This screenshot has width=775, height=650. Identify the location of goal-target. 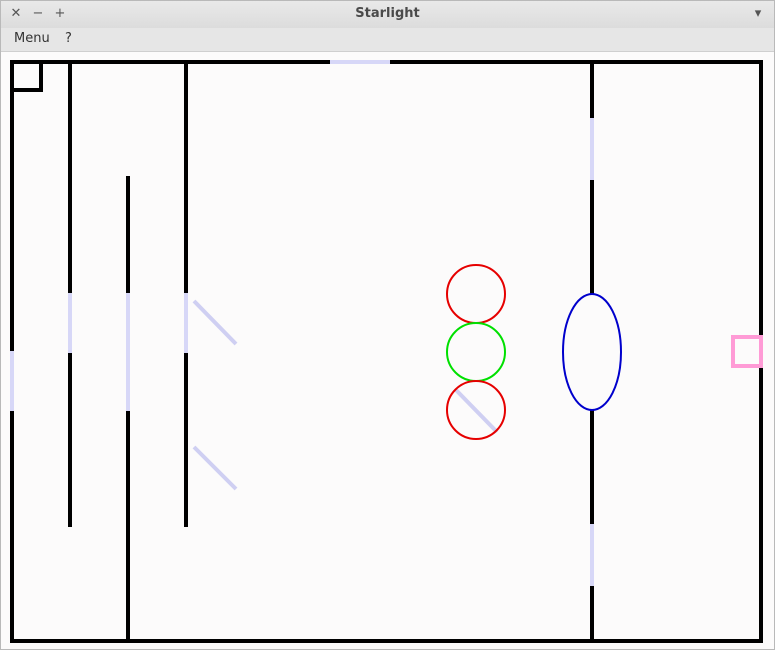
(747, 351).